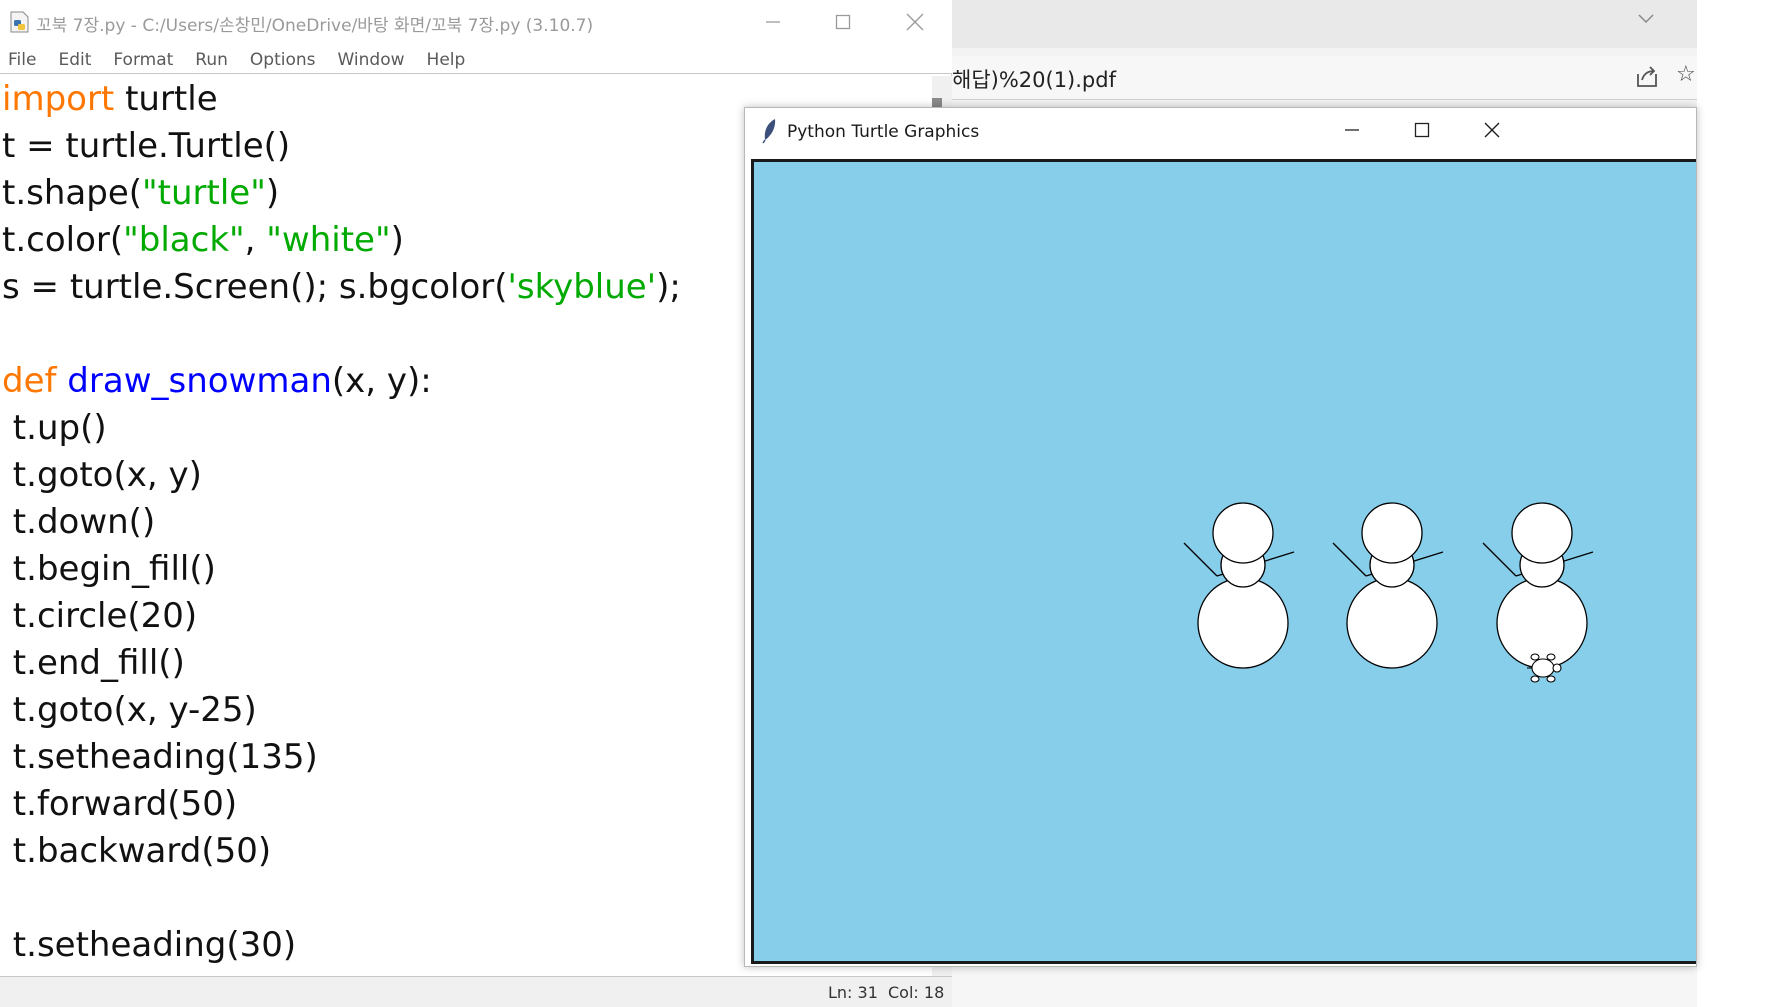  I want to click on turtle-window-title: Python Turtle Graphics, so click(883, 132).